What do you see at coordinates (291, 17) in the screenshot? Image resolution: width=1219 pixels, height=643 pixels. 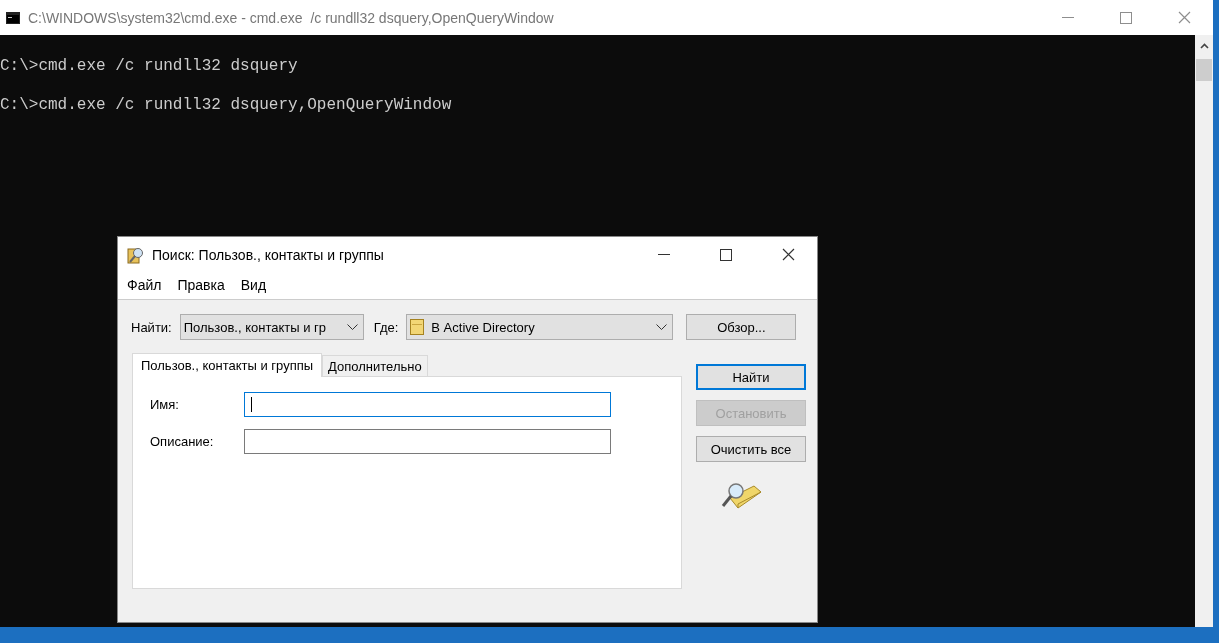 I see `window-title: C:\WINDOWS\system32\cmd.exe - cmd.exe /c rundll32 dsquery,OpenQueryWindow` at bounding box center [291, 17].